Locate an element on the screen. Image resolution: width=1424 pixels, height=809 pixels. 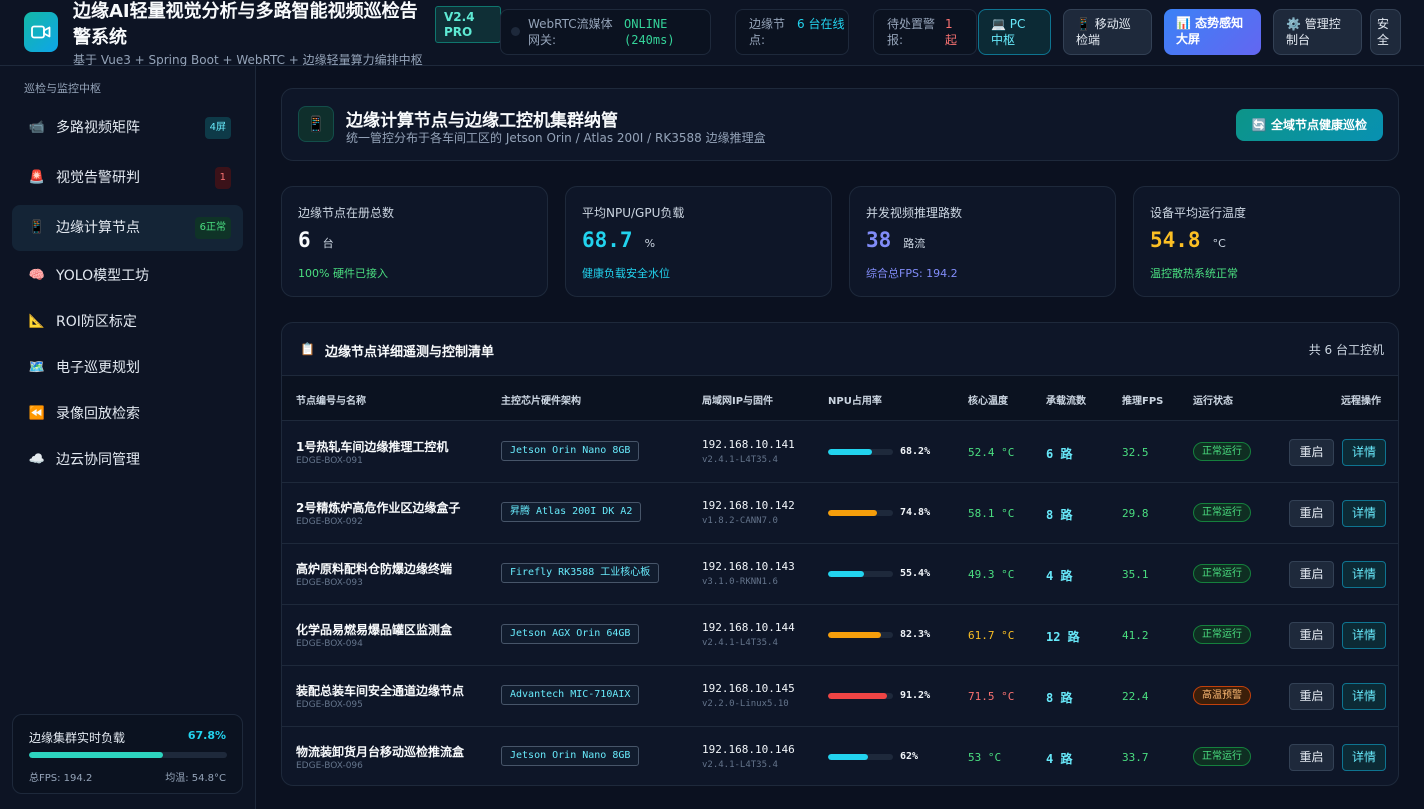
kpi-footnote: 温控散热系统正常 is located at coordinates (1194, 273).